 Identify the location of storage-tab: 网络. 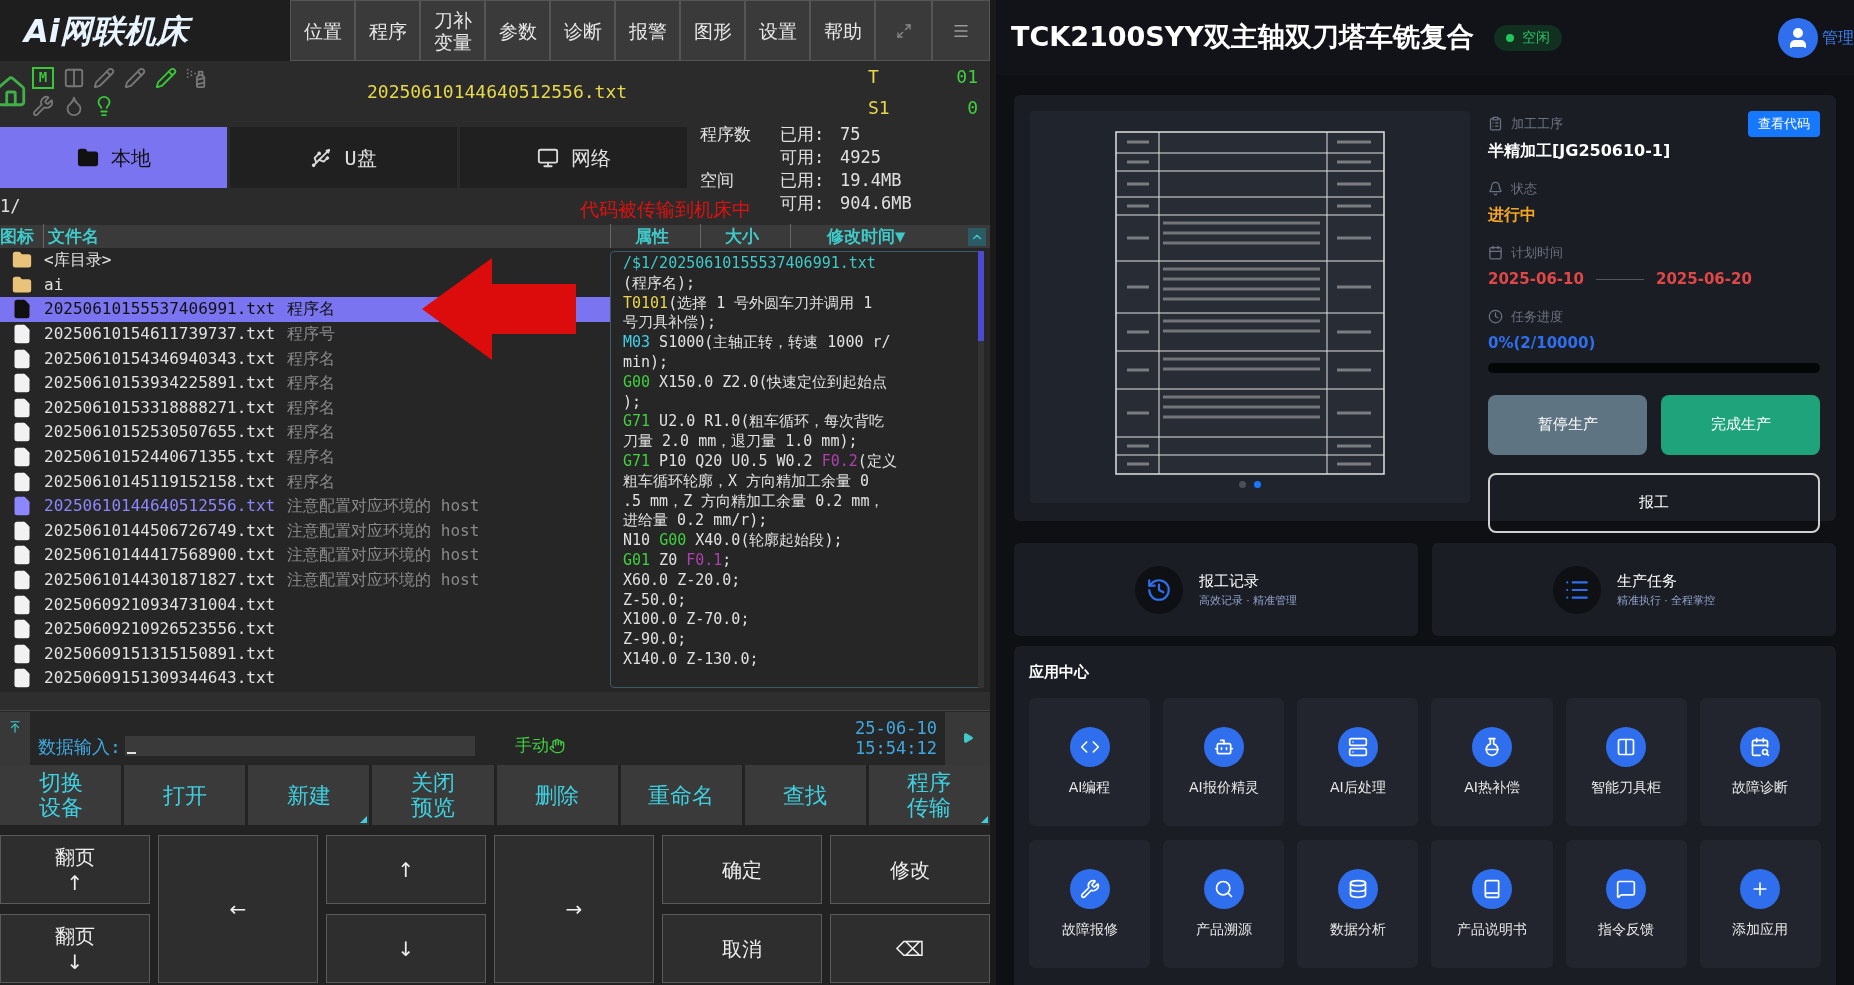
(573, 157).